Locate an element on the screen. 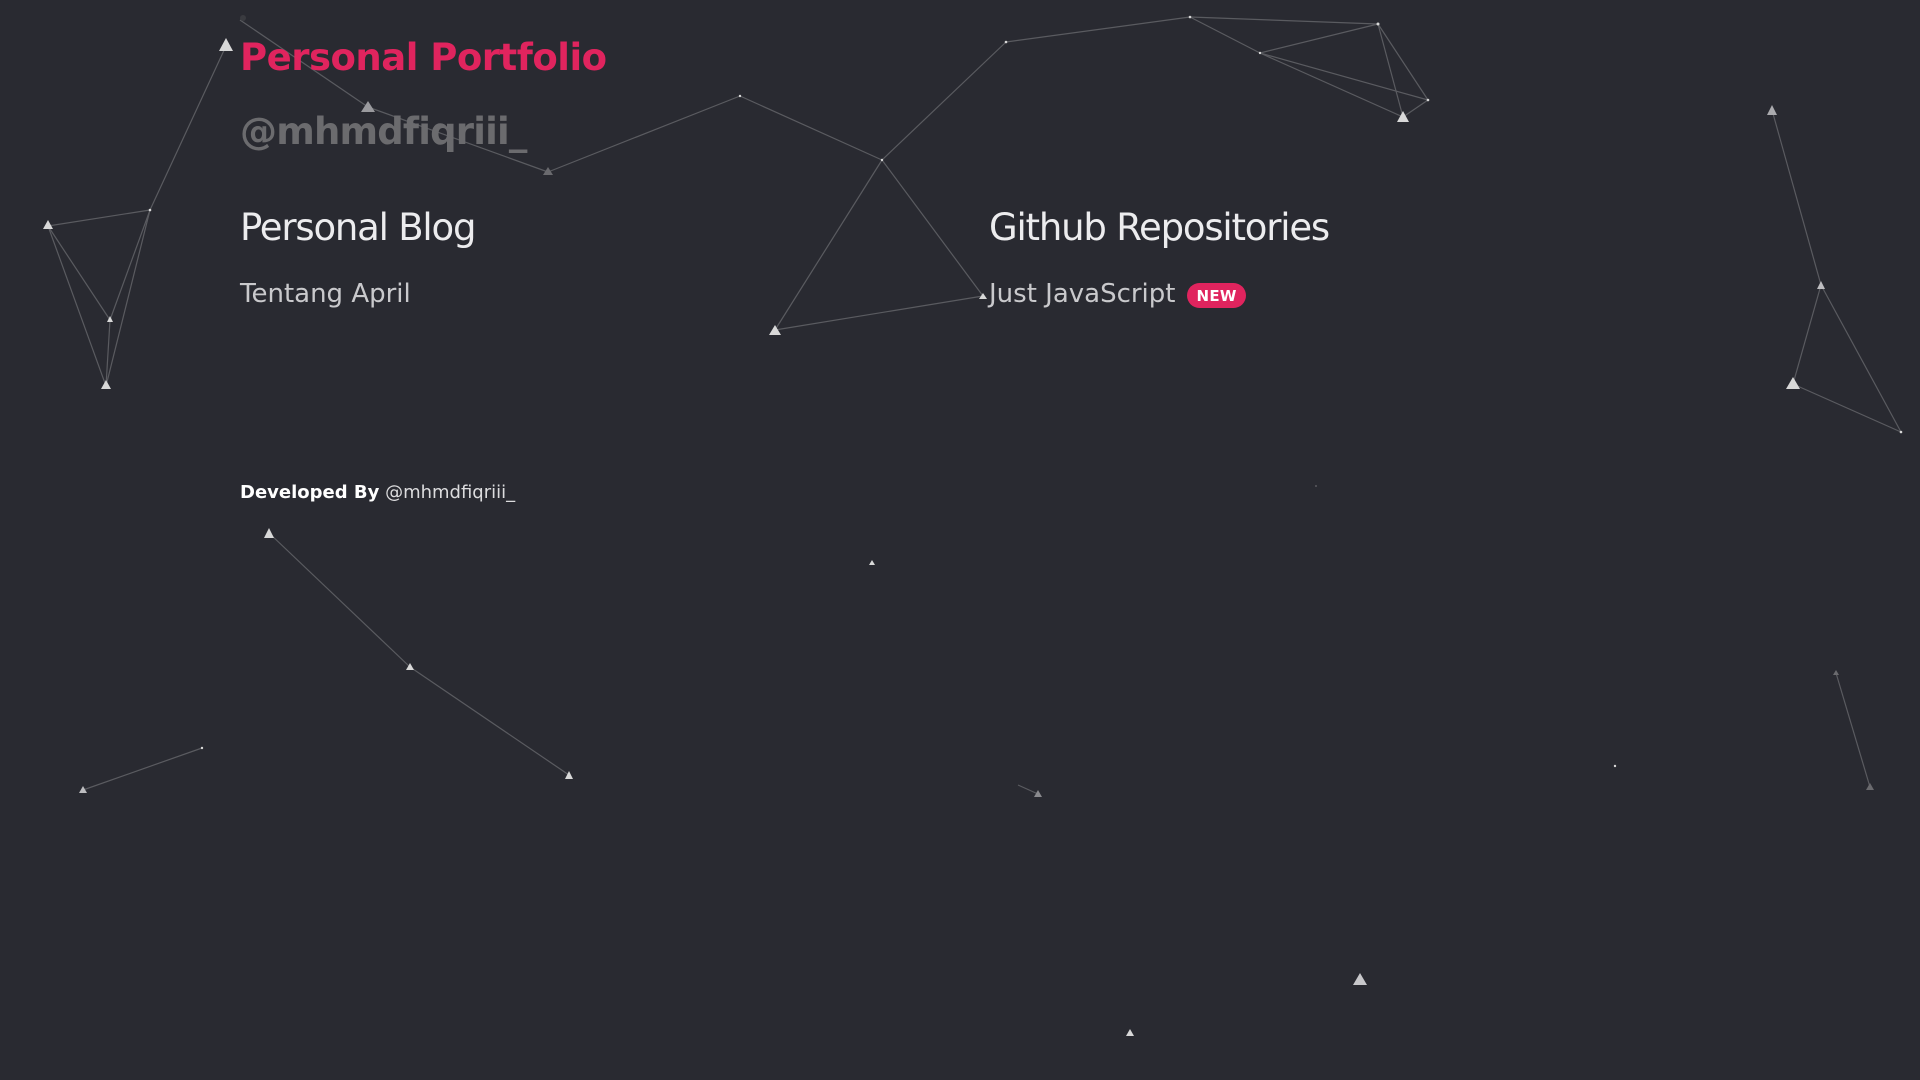 The image size is (1920, 1080). blog-link-tentang-april: Tentang April is located at coordinates (325, 294).